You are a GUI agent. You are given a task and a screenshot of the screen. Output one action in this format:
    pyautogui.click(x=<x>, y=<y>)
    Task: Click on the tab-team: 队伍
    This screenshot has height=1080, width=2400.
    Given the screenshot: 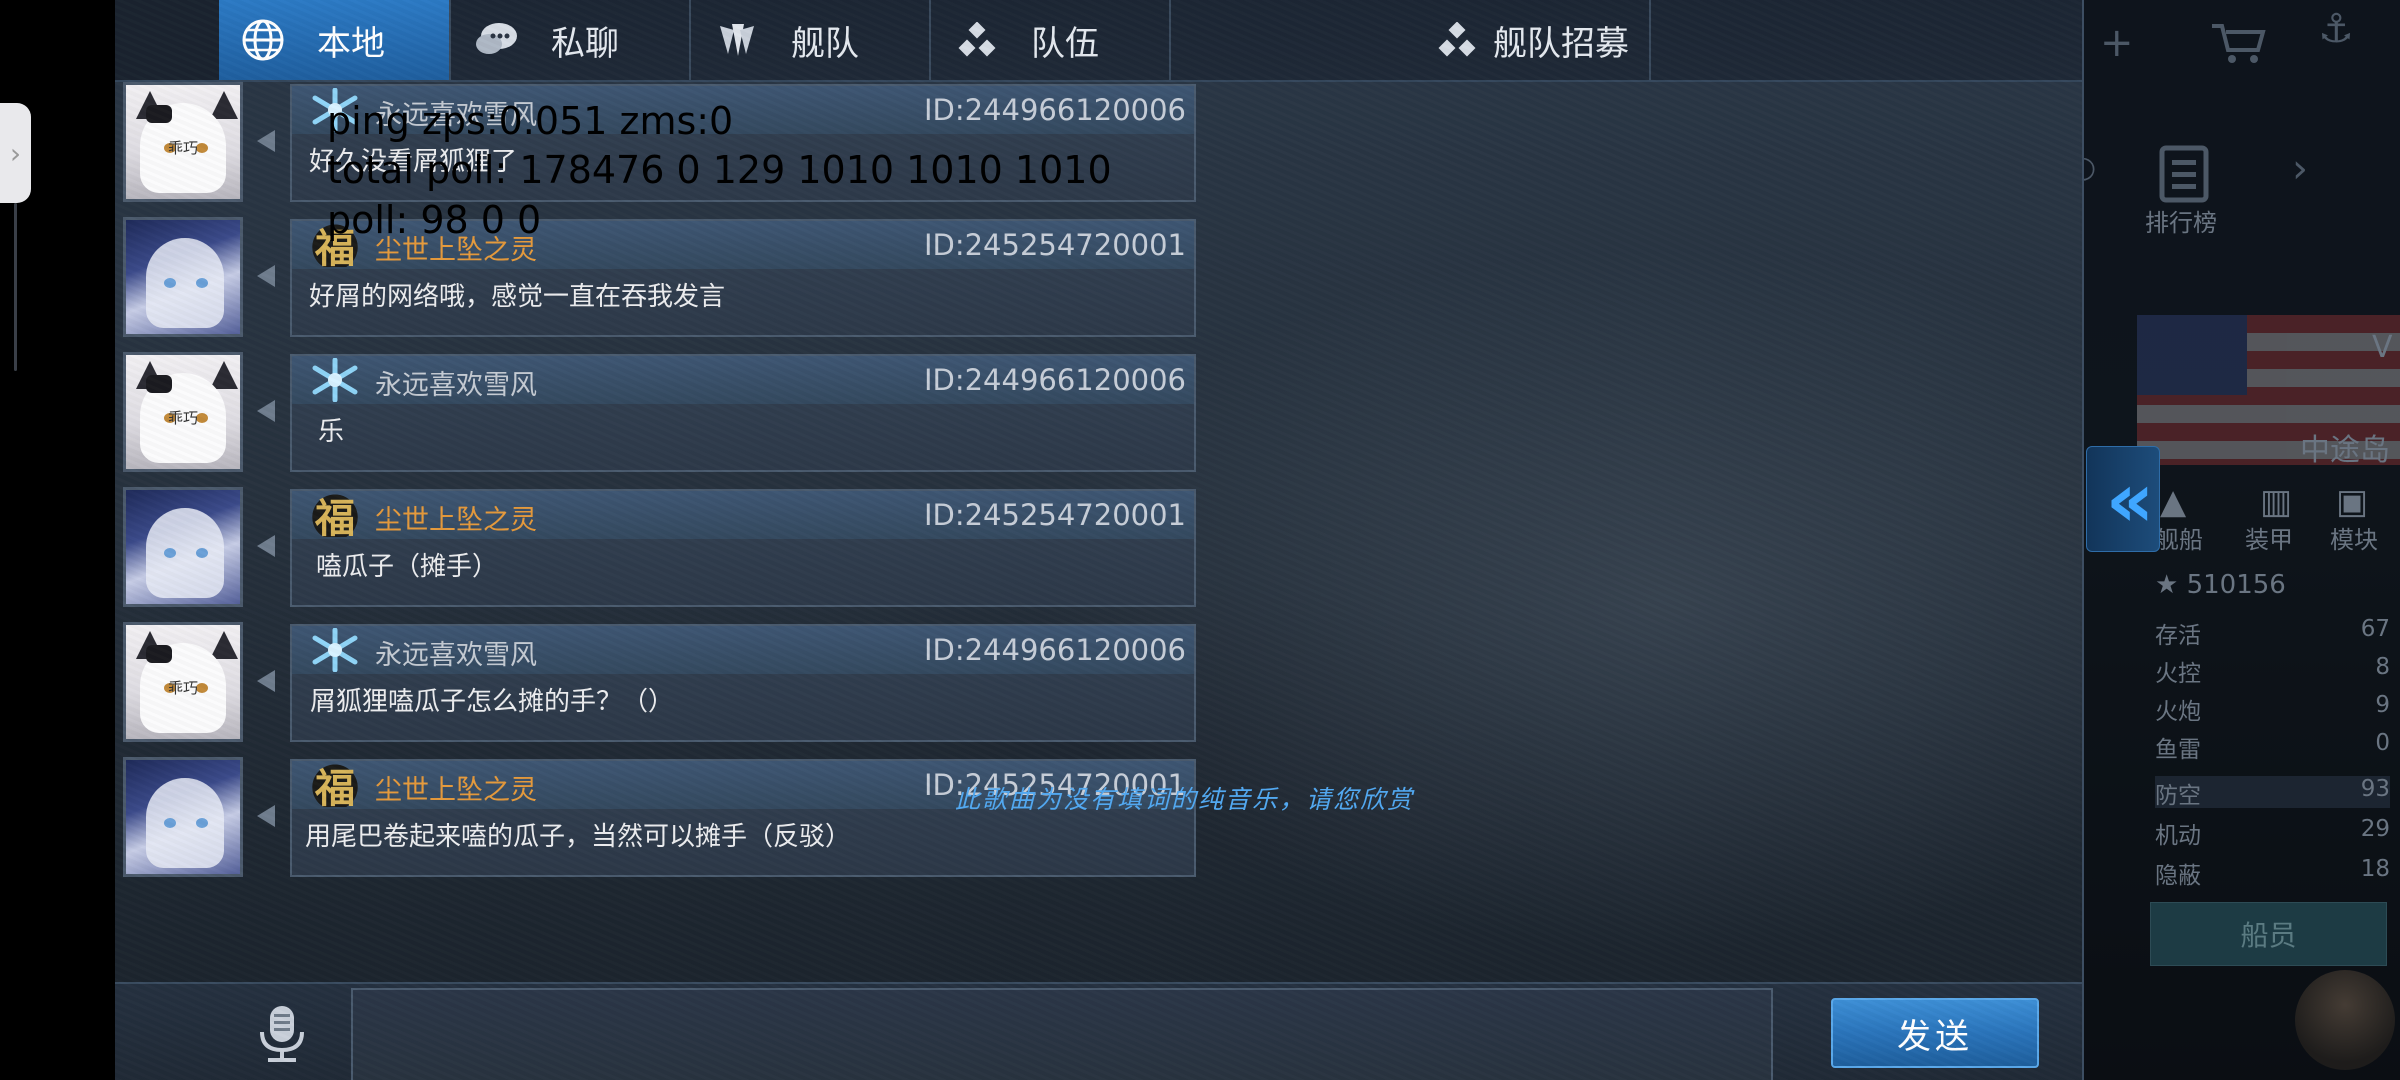 What is the action you would take?
    pyautogui.click(x=1051, y=40)
    